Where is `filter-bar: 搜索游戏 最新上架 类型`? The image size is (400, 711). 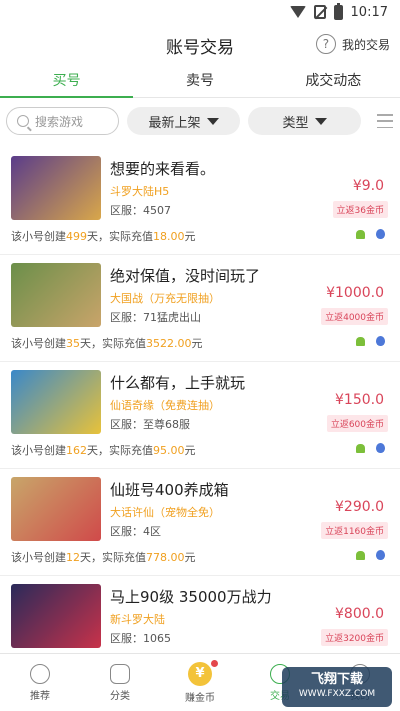 filter-bar: 搜索游戏 最新上架 类型 is located at coordinates (200, 121).